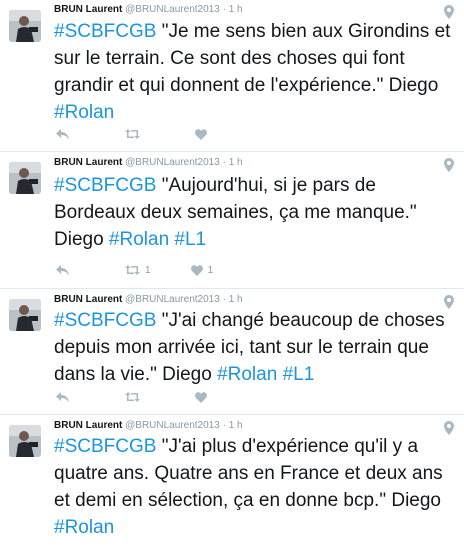  I want to click on tweet-actions: 1 1, so click(149, 270).